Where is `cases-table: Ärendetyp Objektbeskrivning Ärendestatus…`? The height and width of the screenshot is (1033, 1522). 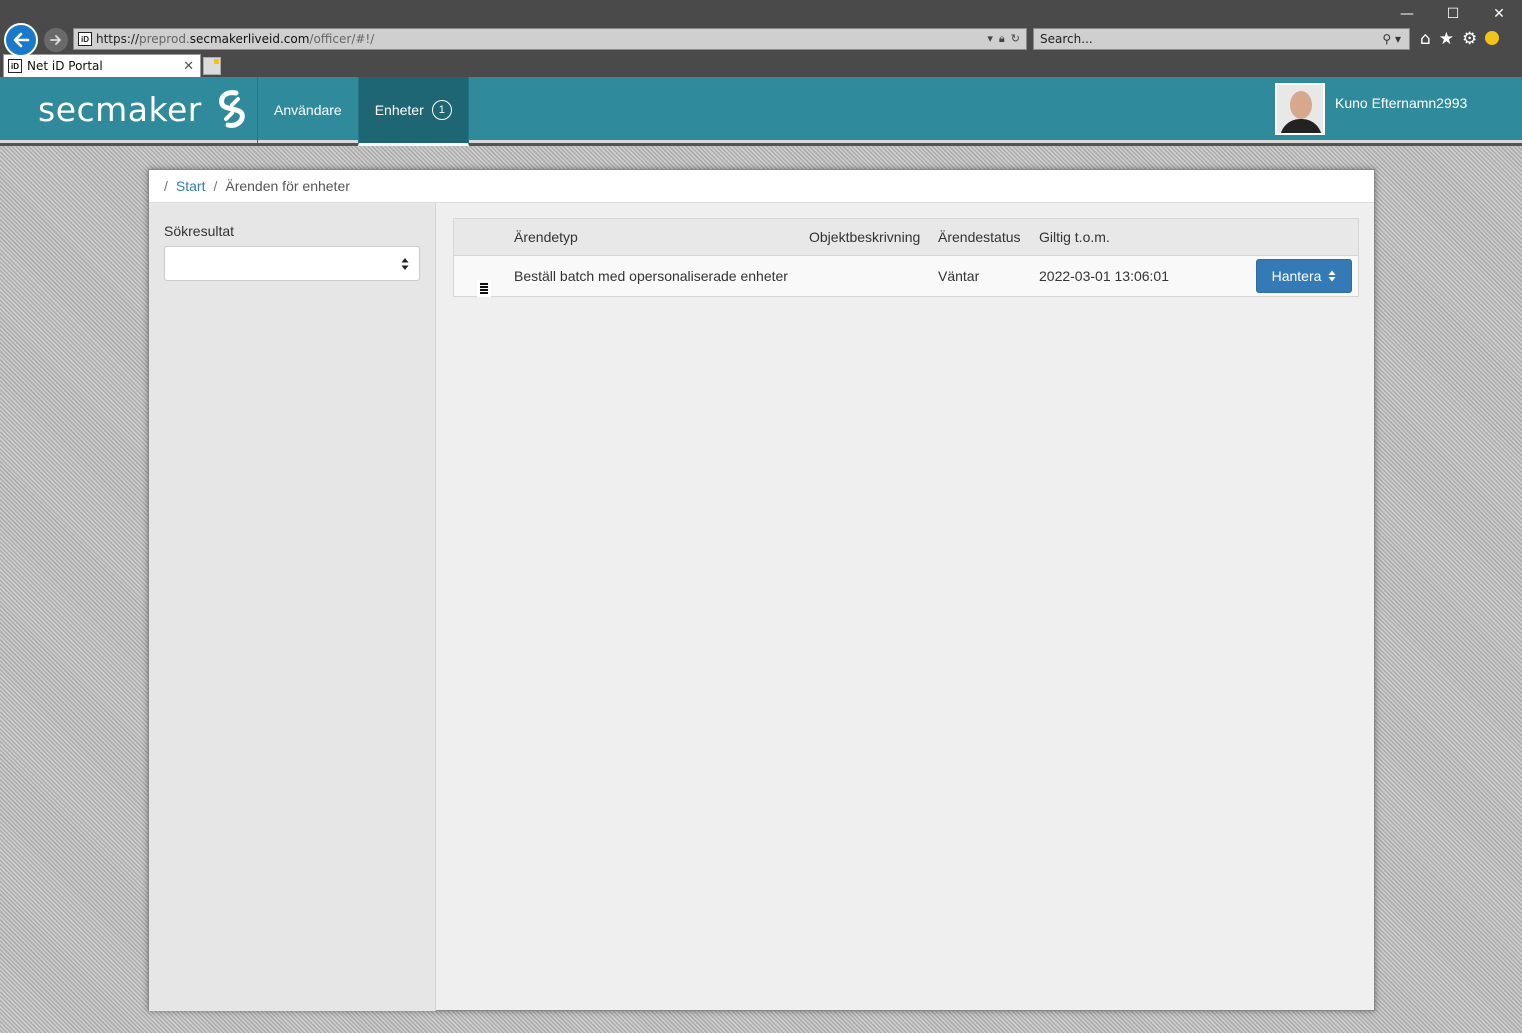 cases-table: Ärendetyp Objektbeskrivning Ärendestatus… is located at coordinates (906, 257).